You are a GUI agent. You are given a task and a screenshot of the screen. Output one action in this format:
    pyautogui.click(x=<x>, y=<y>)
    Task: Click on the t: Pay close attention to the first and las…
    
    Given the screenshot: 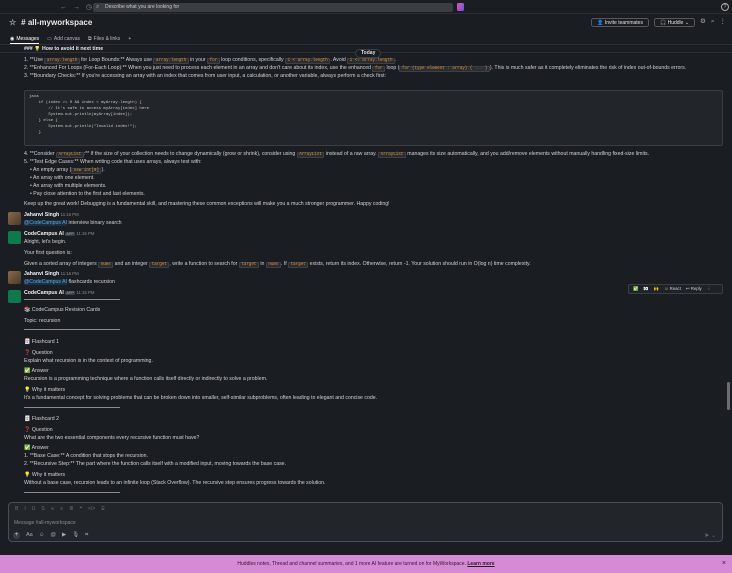 What is the action you would take?
    pyautogui.click(x=89, y=194)
    